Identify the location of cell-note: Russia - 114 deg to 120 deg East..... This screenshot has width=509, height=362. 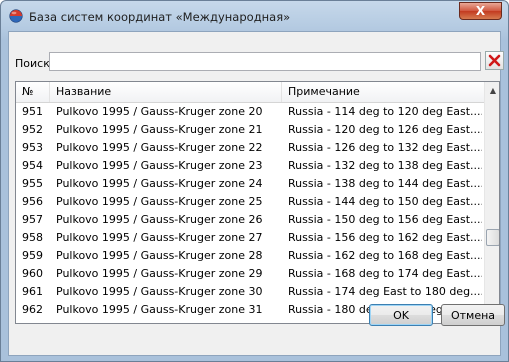
(385, 111).